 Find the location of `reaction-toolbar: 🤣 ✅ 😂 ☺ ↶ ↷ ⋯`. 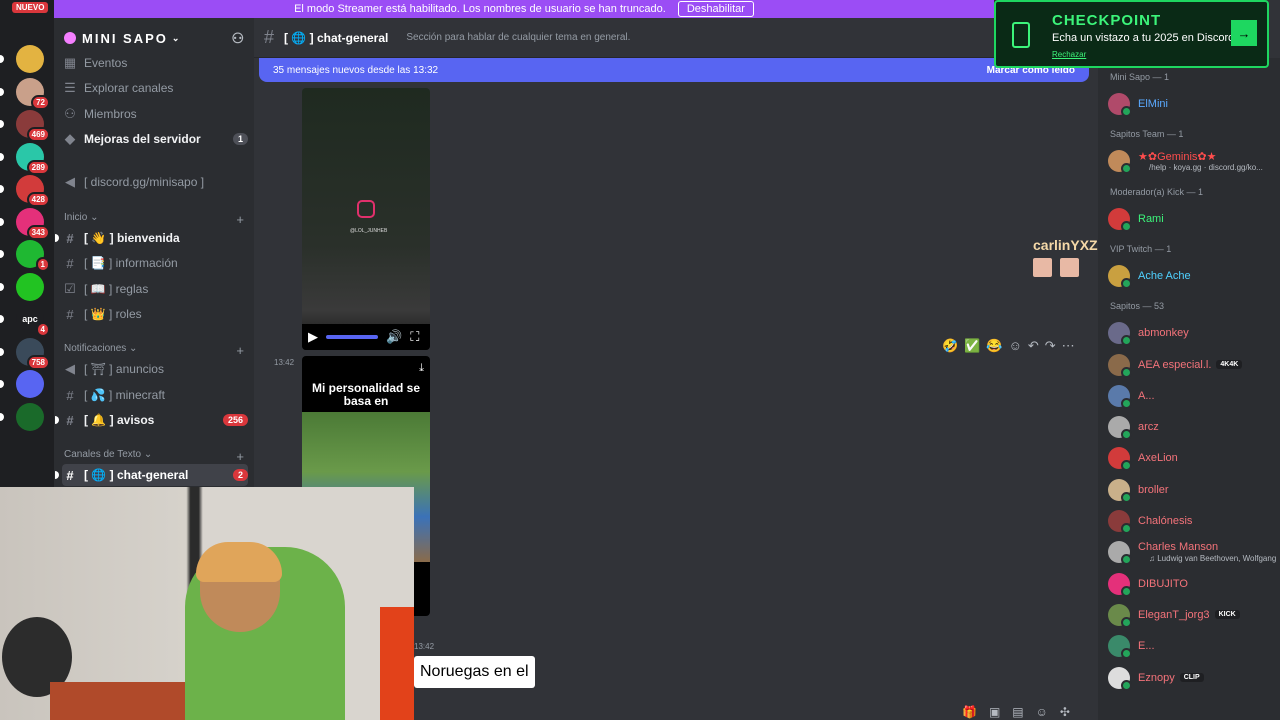

reaction-toolbar: 🤣 ✅ 😂 ☺ ↶ ↷ ⋯ is located at coordinates (1008, 346).